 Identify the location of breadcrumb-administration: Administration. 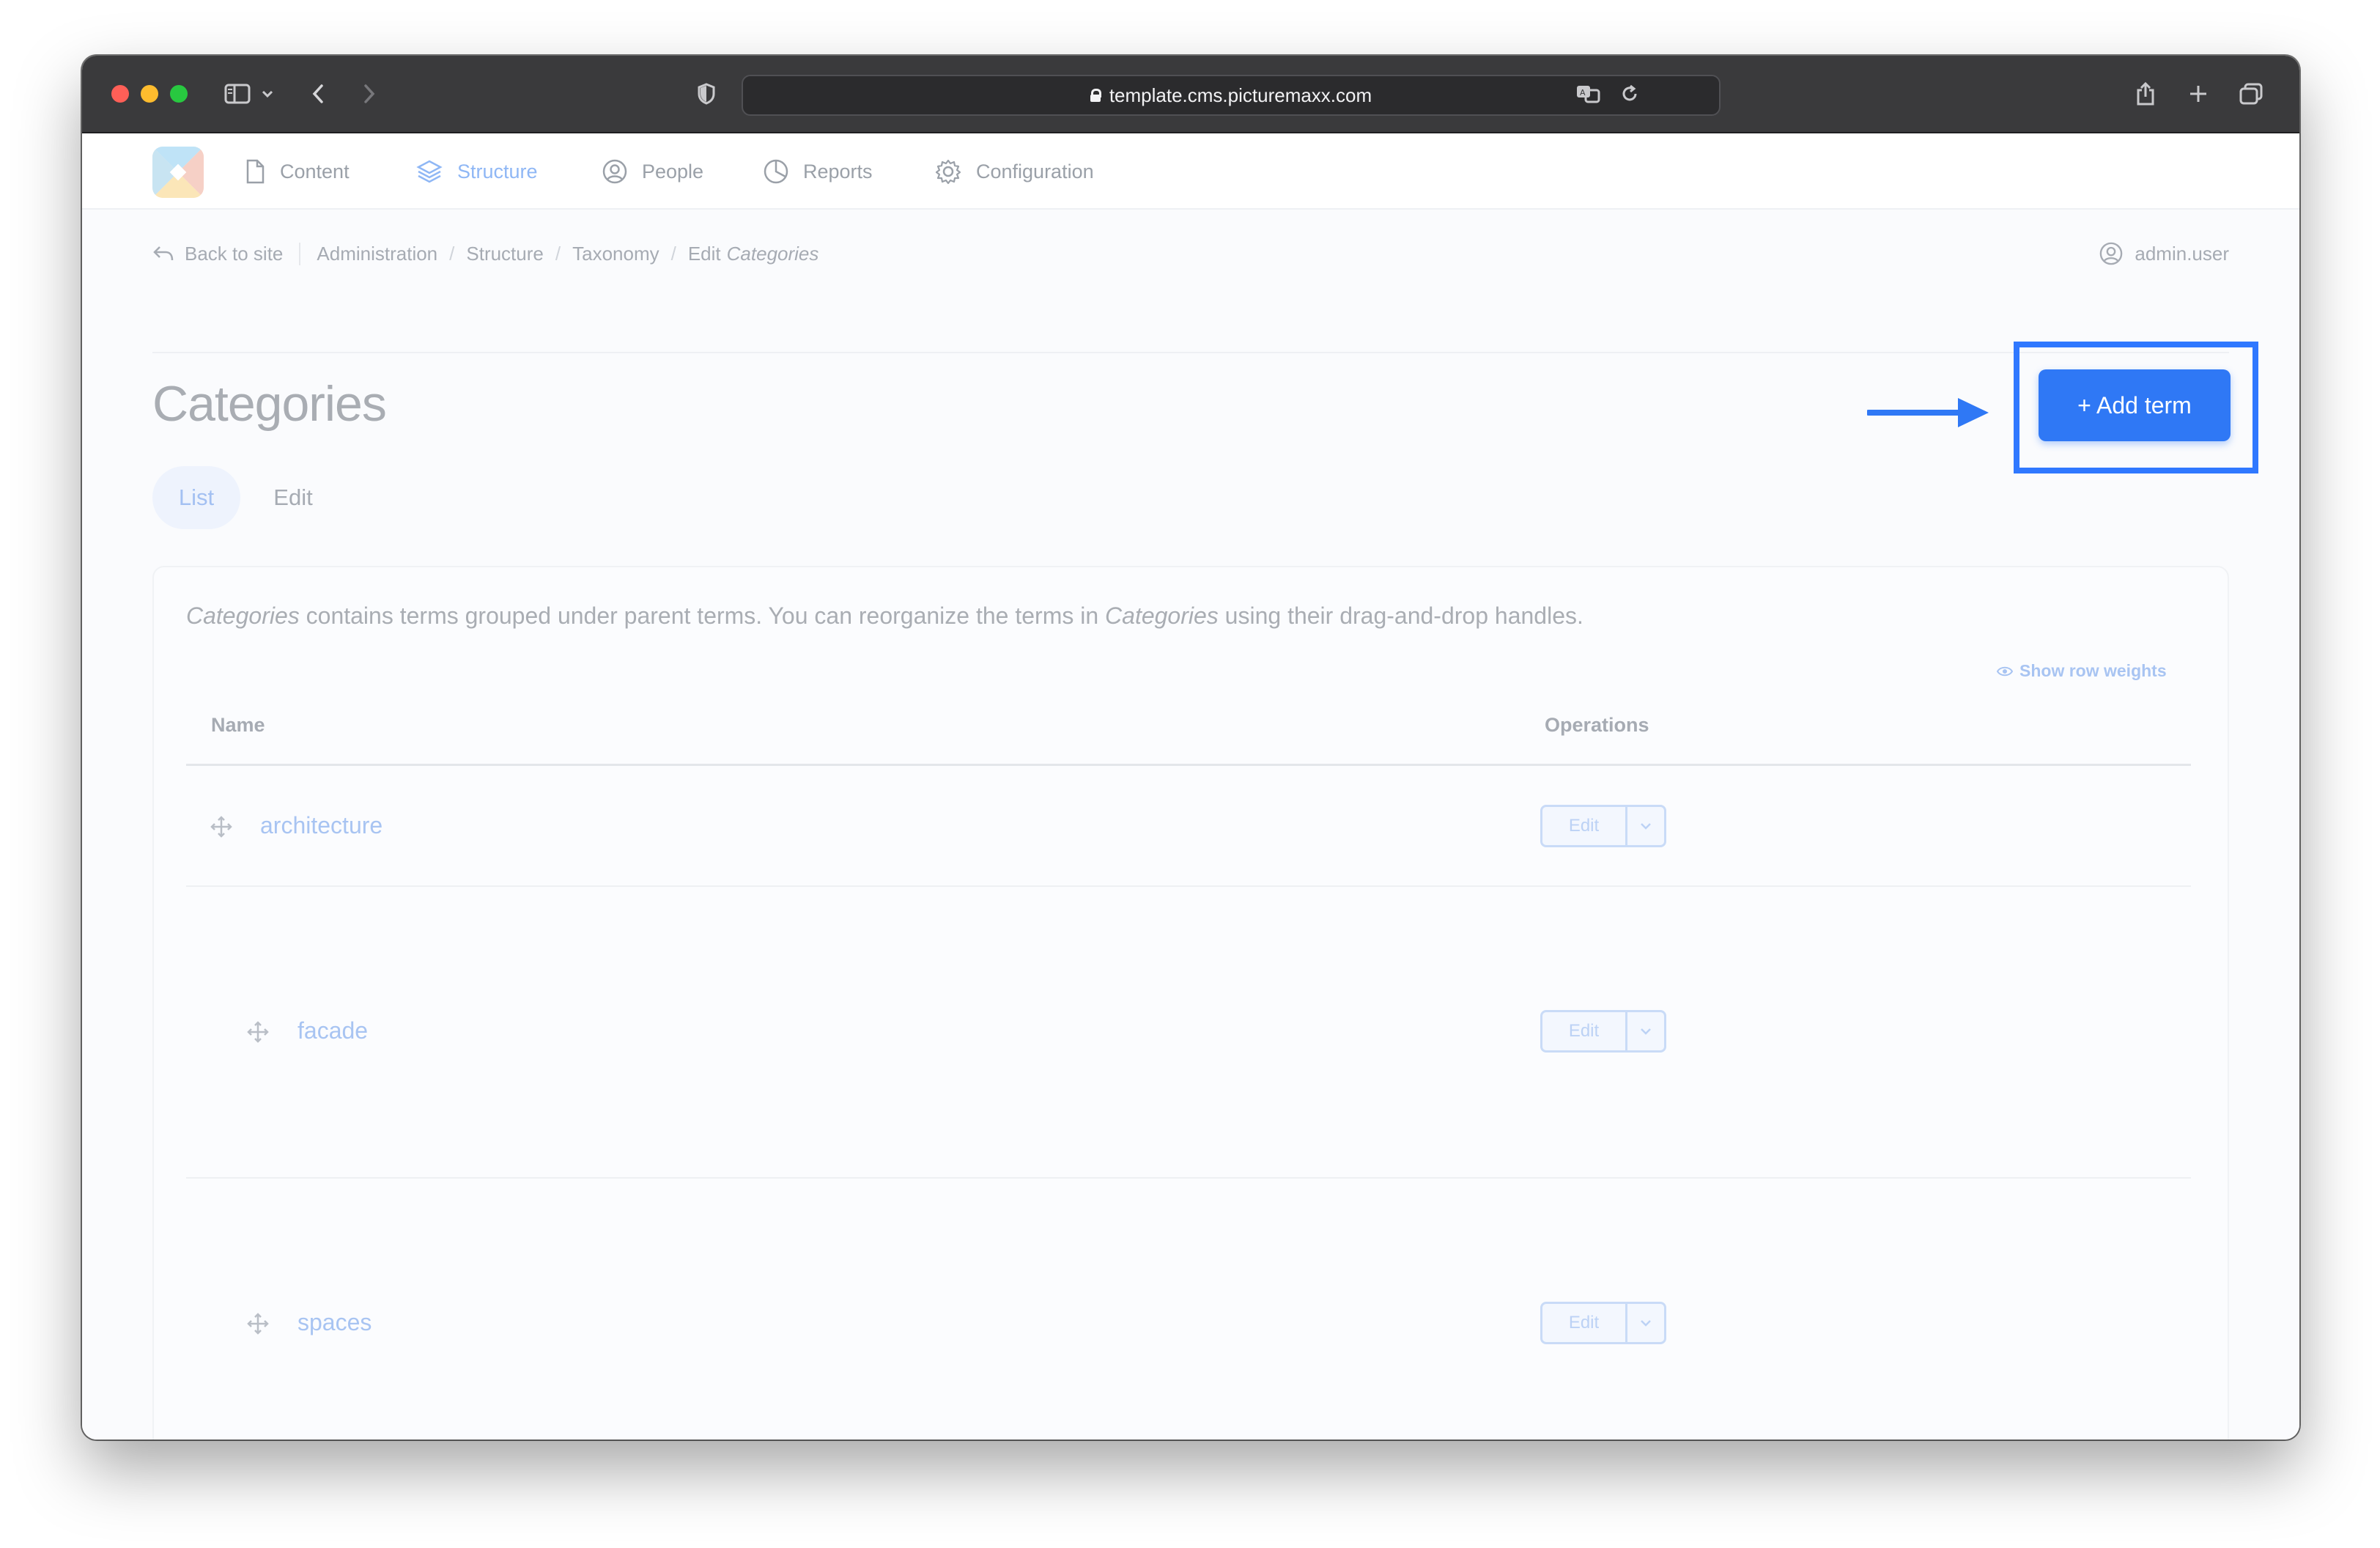
(377, 254).